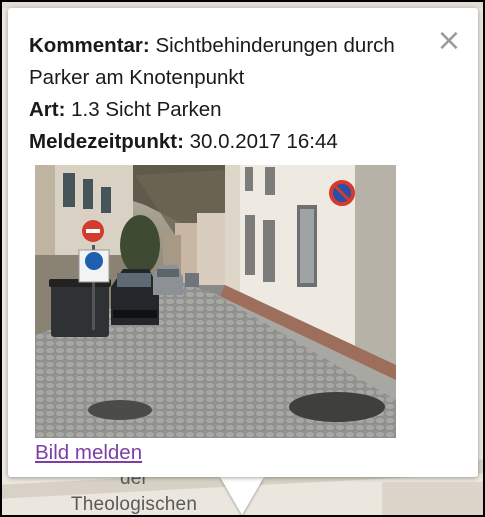  What do you see at coordinates (47, 109) in the screenshot?
I see `type-label: Art:` at bounding box center [47, 109].